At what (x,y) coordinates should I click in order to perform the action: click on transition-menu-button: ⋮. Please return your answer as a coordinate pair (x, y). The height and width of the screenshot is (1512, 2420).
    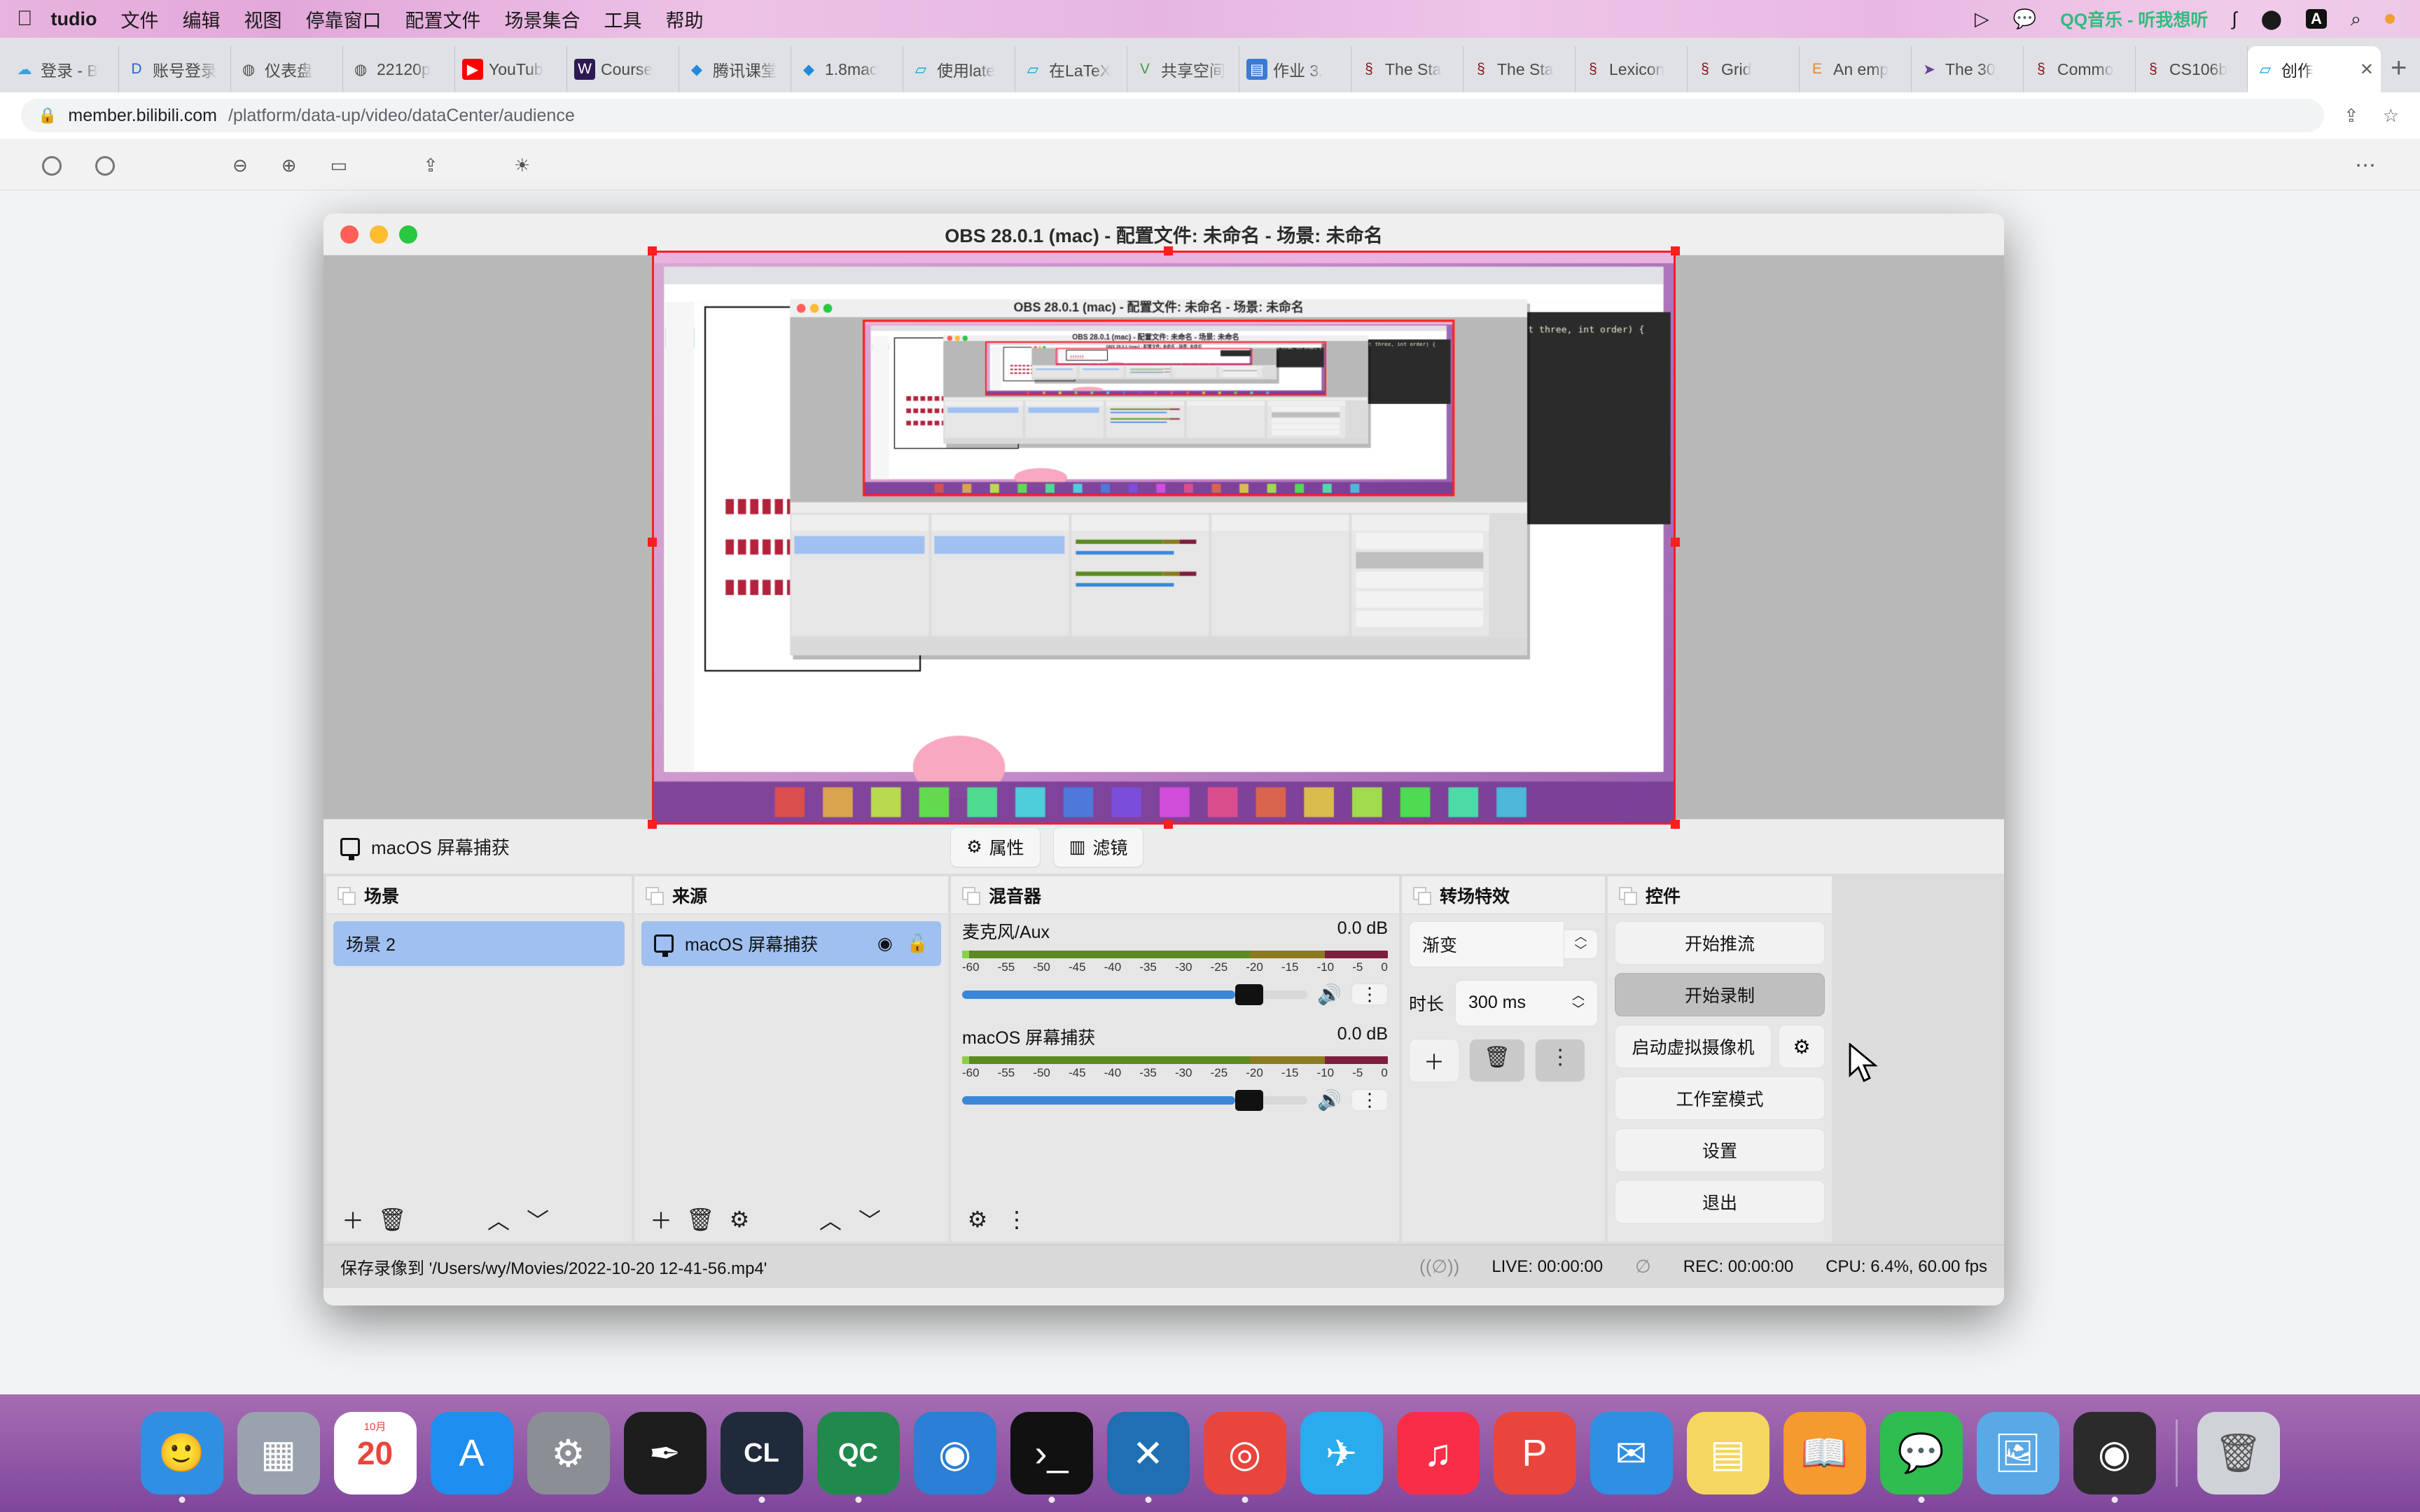
    Looking at the image, I should click on (1560, 1060).